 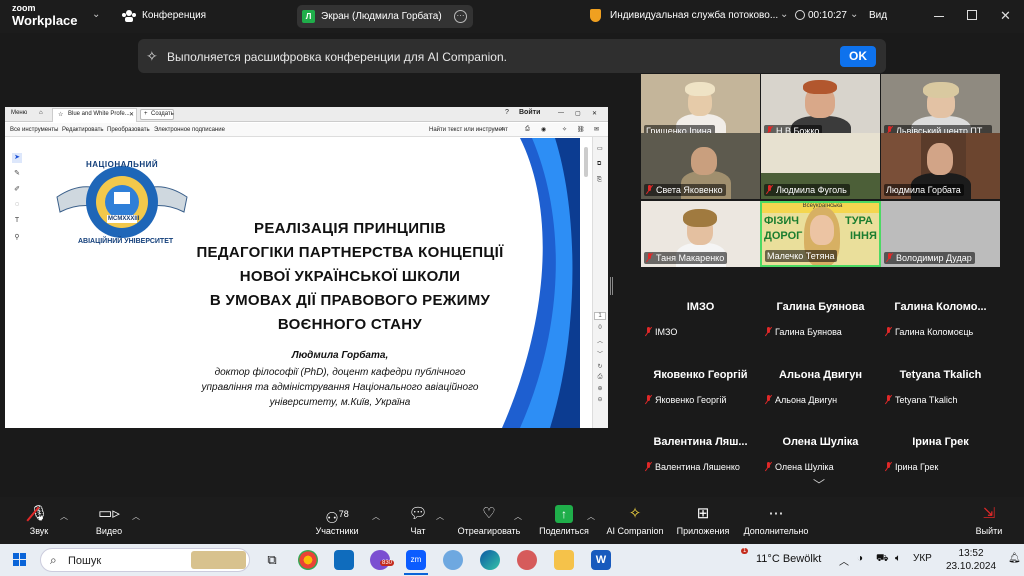 I want to click on screen-share-indicator: Л Экран (Людмила Горбата) ···, so click(x=385, y=16).